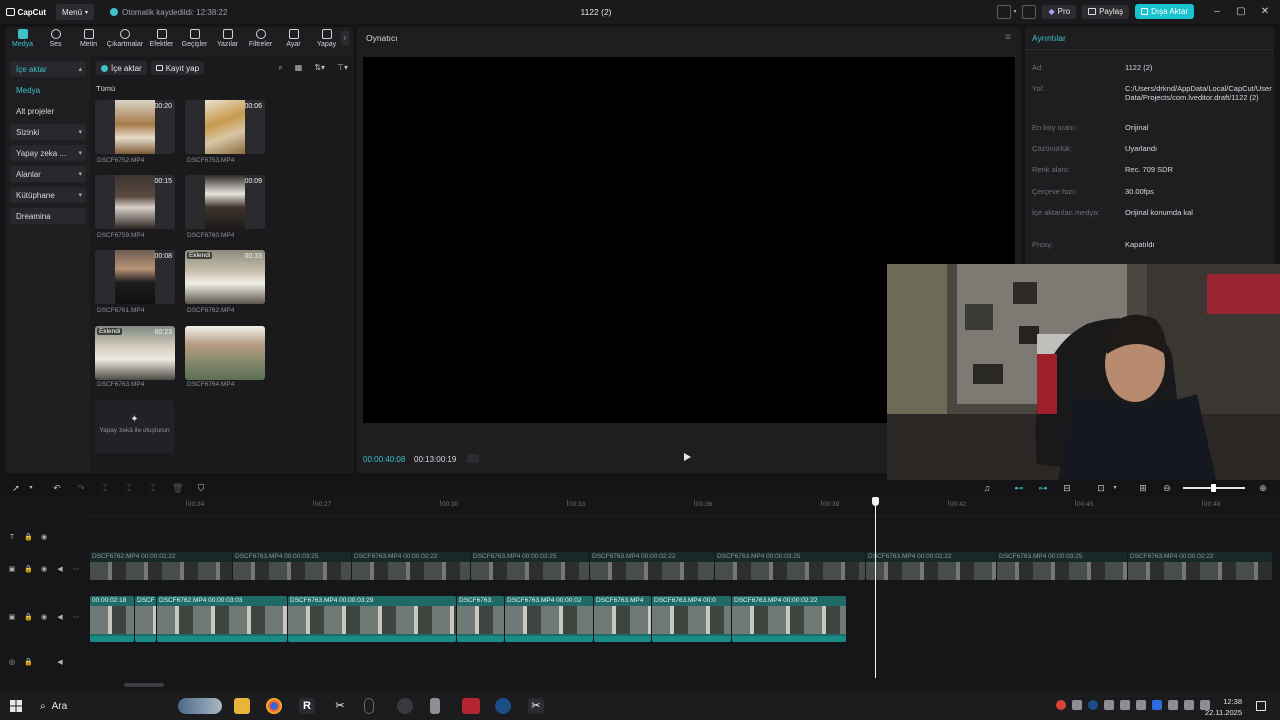 This screenshot has height=720, width=1280. I want to click on side-item-library: Kütüphane ▾, so click(48, 195).